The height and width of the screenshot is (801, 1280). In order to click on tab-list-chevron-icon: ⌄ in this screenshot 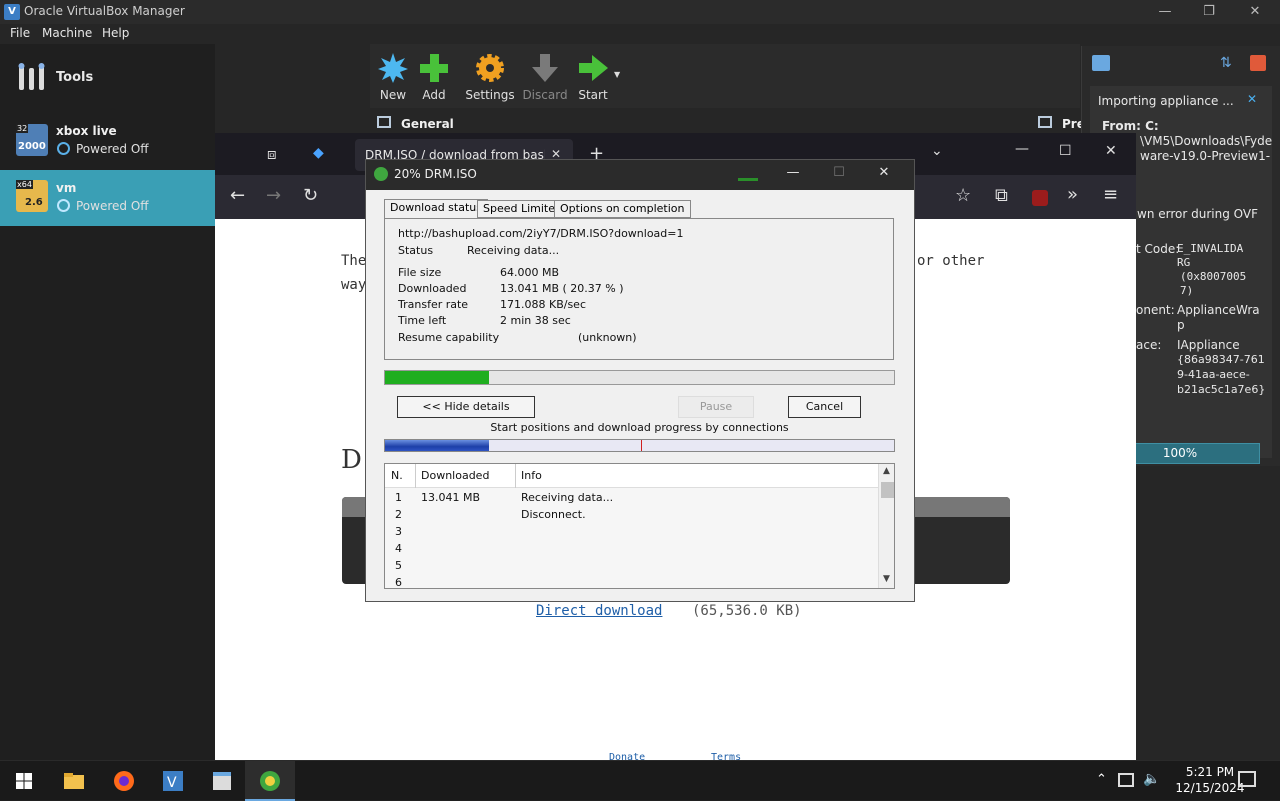, I will do `click(937, 151)`.